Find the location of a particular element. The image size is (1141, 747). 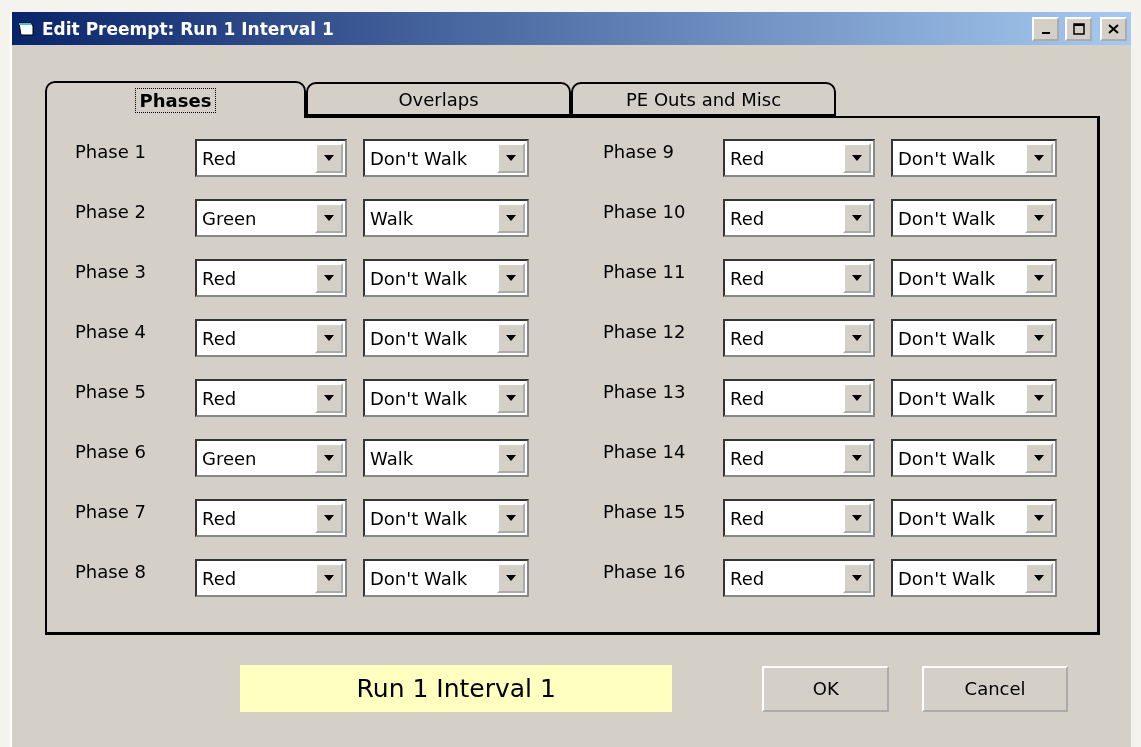

phase-label: Phase 13 is located at coordinates (645, 391).